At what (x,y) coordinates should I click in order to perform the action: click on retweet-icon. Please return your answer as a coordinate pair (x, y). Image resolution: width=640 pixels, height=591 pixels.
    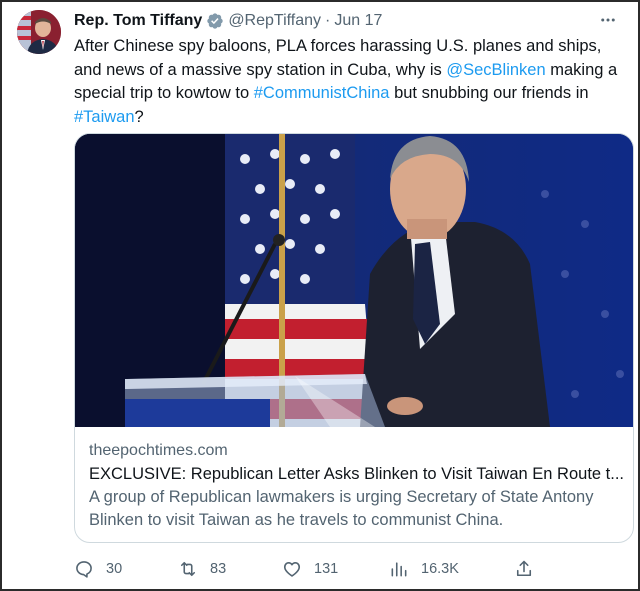
    Looking at the image, I should click on (188, 569).